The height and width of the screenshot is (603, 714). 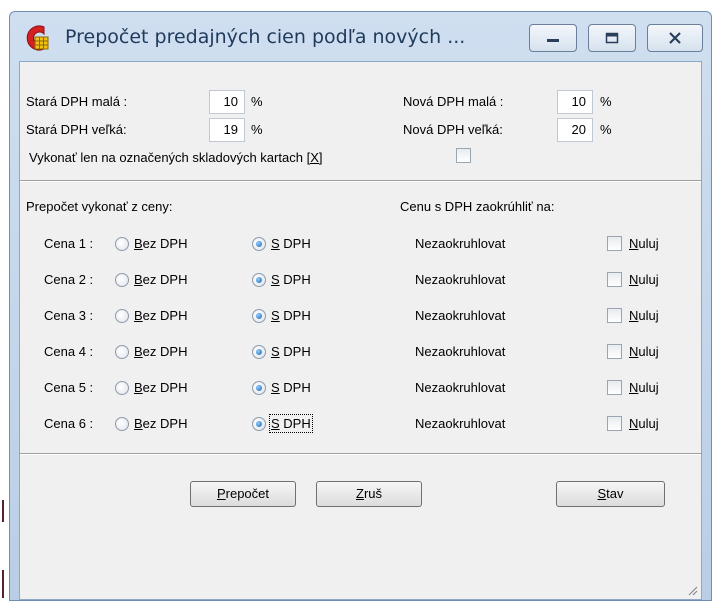 I want to click on maximize-button, so click(x=612, y=38).